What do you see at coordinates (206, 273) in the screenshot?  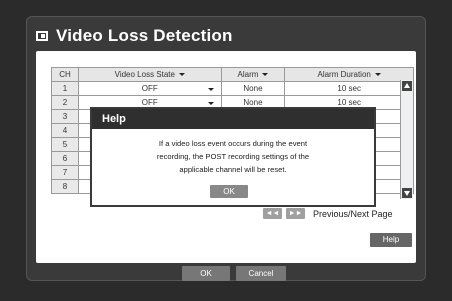 I see `ok-button: OK` at bounding box center [206, 273].